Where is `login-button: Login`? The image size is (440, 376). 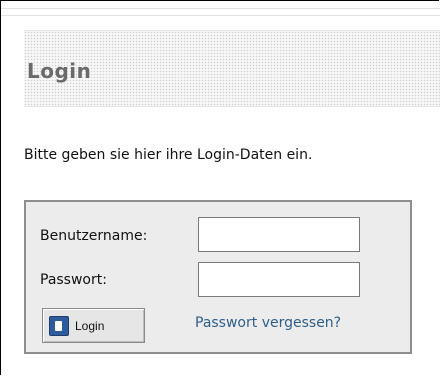
login-button: Login is located at coordinates (93, 325).